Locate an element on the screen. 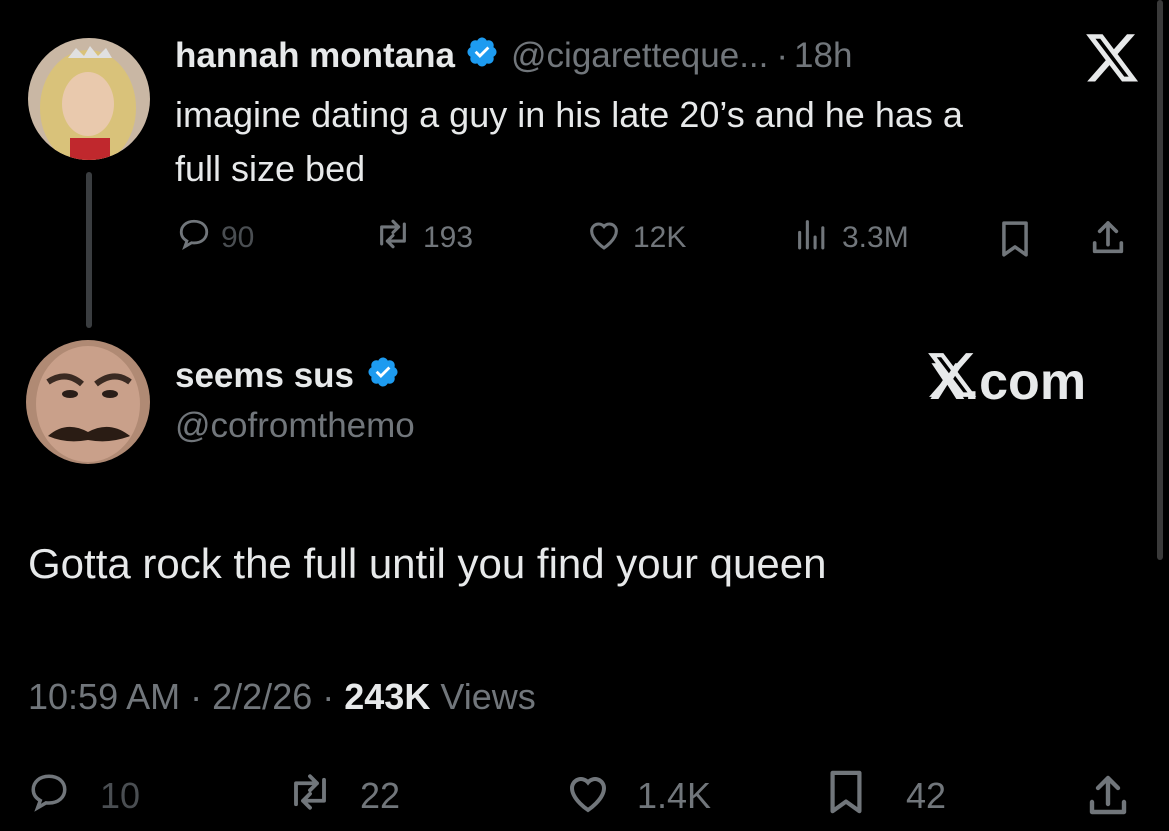 The height and width of the screenshot is (831, 1169). thread-connector-line is located at coordinates (89, 250).